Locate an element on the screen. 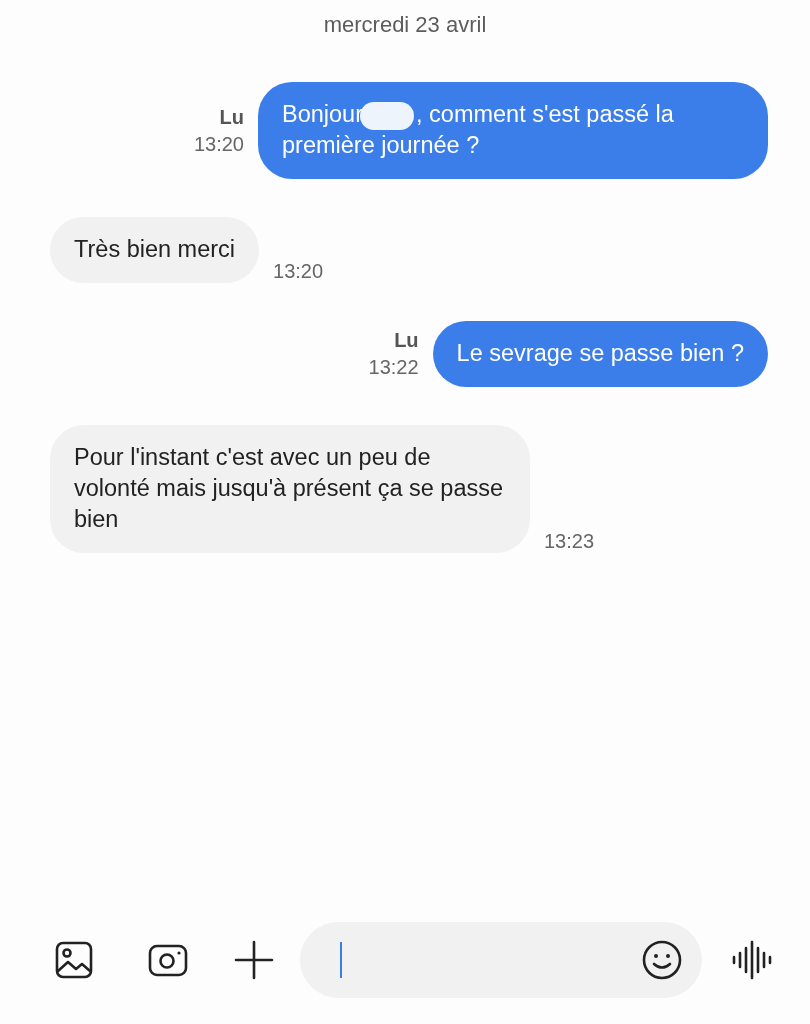 This screenshot has height=1024, width=810. message-text: Pour l'instant c'est avec un peu de volonté mais jusqu'à présent ça se passe bien is located at coordinates (289, 488).